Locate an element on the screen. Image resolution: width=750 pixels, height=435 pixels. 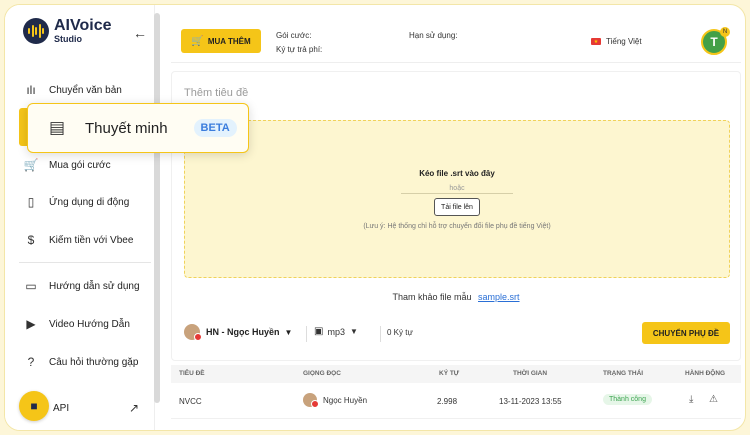
voice-selector: HN - Ngọc Huyền ▼ is located at coordinates (238, 332).